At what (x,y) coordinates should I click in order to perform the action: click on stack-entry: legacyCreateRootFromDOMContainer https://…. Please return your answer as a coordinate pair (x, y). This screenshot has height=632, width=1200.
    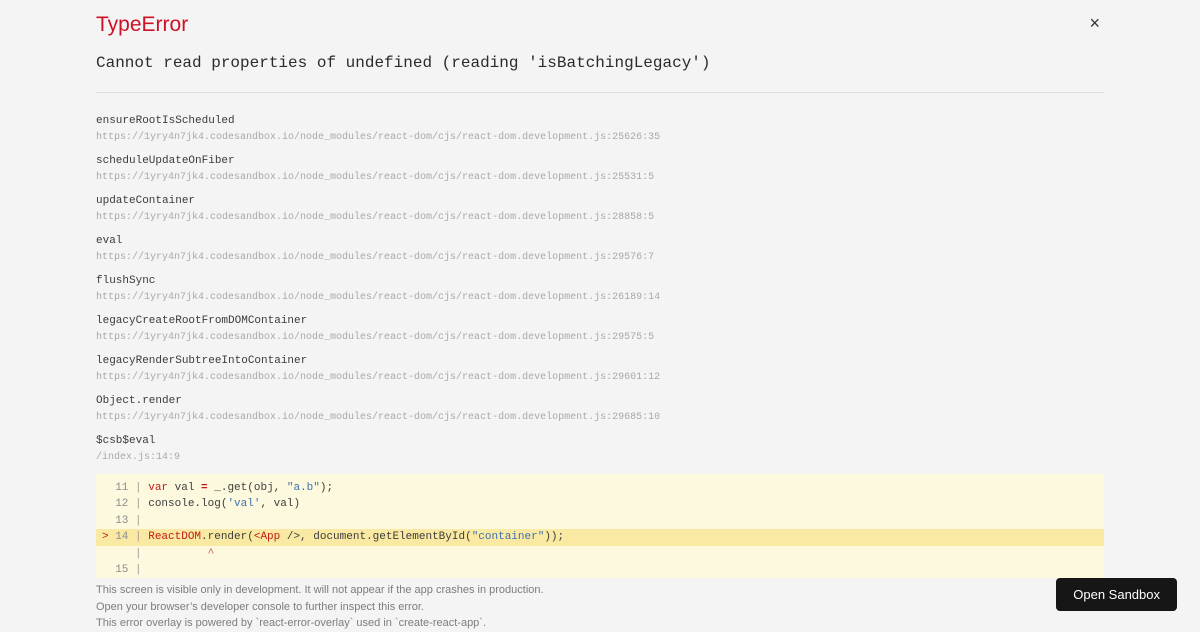
    Looking at the image, I should click on (600, 329).